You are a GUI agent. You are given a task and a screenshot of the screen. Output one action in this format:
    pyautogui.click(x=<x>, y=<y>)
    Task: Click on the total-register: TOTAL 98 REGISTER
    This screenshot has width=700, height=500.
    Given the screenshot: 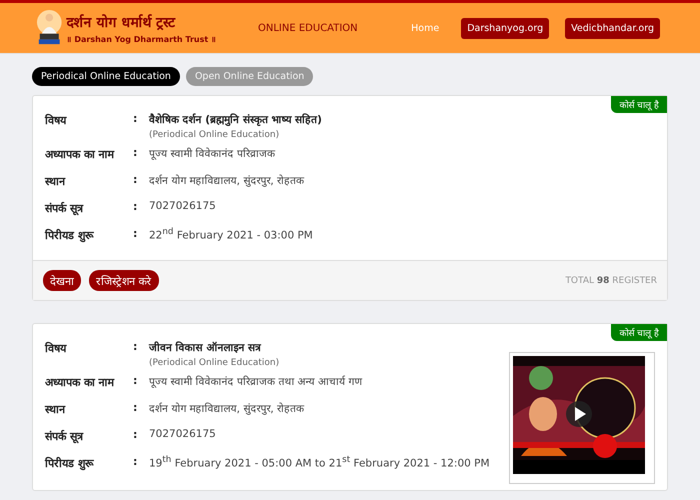 What is the action you would take?
    pyautogui.click(x=611, y=281)
    